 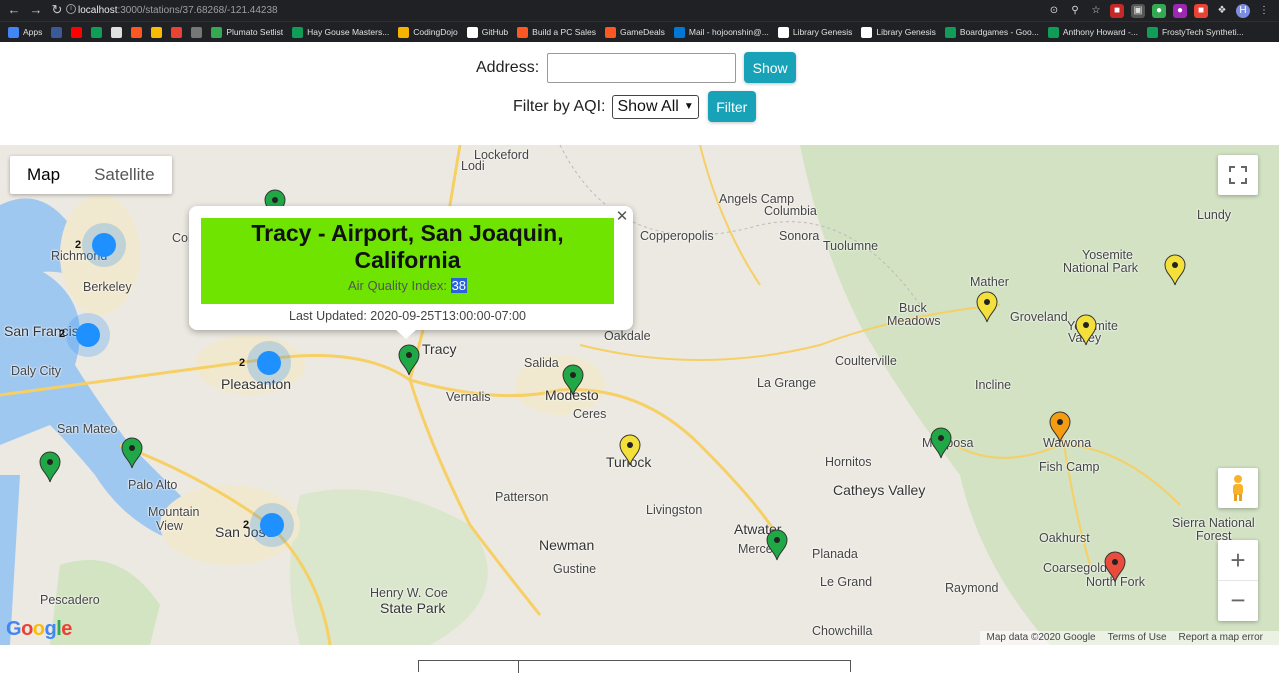 I want to click on zoom-out-icon: −, so click(x=1238, y=601).